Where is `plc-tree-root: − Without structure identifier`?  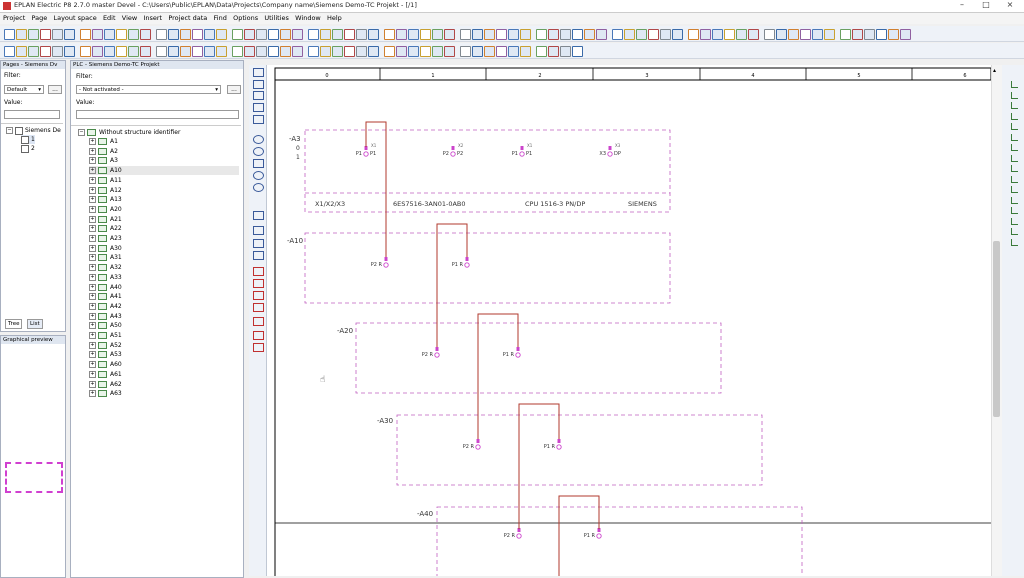 plc-tree-root: − Without structure identifier is located at coordinates (129, 132).